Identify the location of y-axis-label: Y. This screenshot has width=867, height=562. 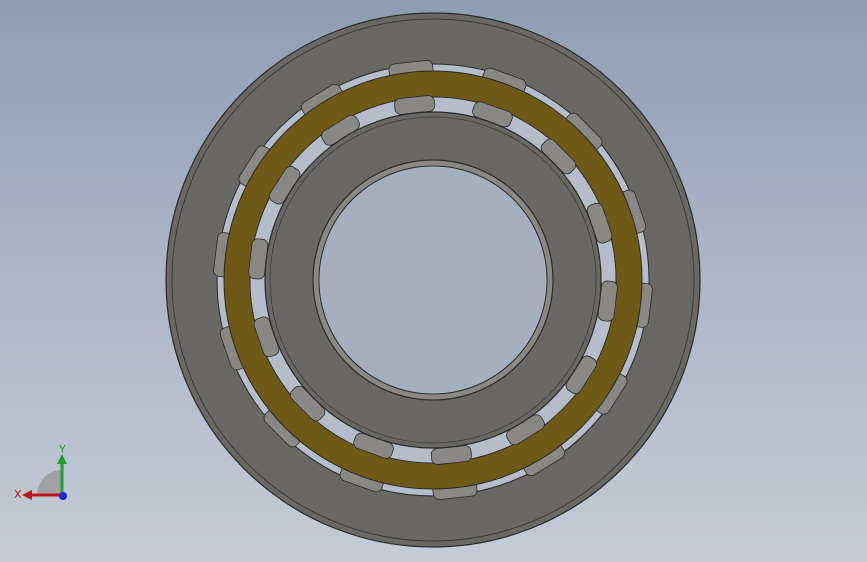
(62, 449).